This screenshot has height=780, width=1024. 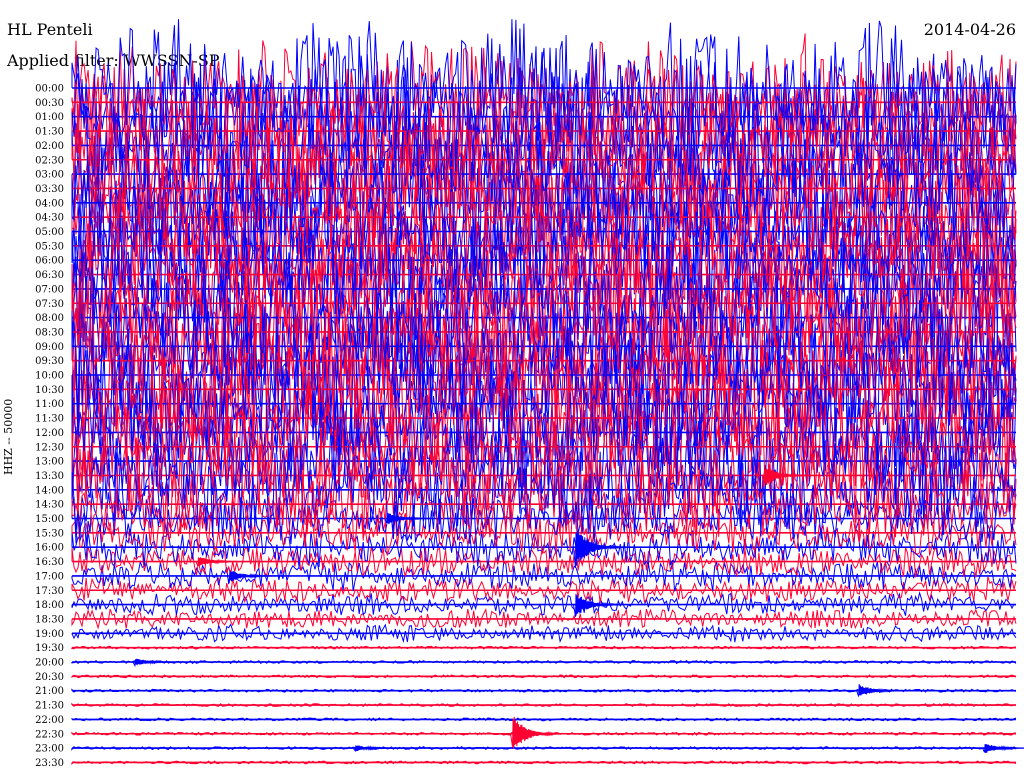 What do you see at coordinates (49, 706) in the screenshot?
I see `time-tick-label: 21:30` at bounding box center [49, 706].